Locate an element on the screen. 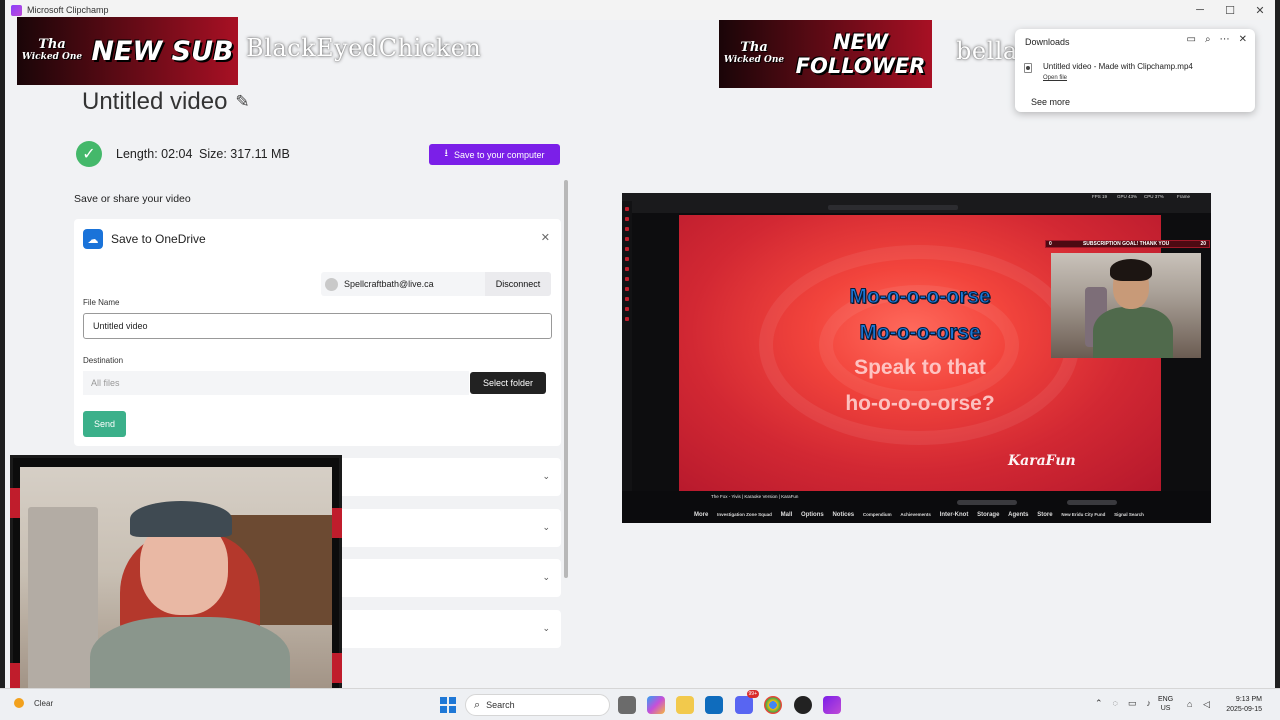 The height and width of the screenshot is (720, 1280). video-title-text: Untitled video is located at coordinates (155, 101).